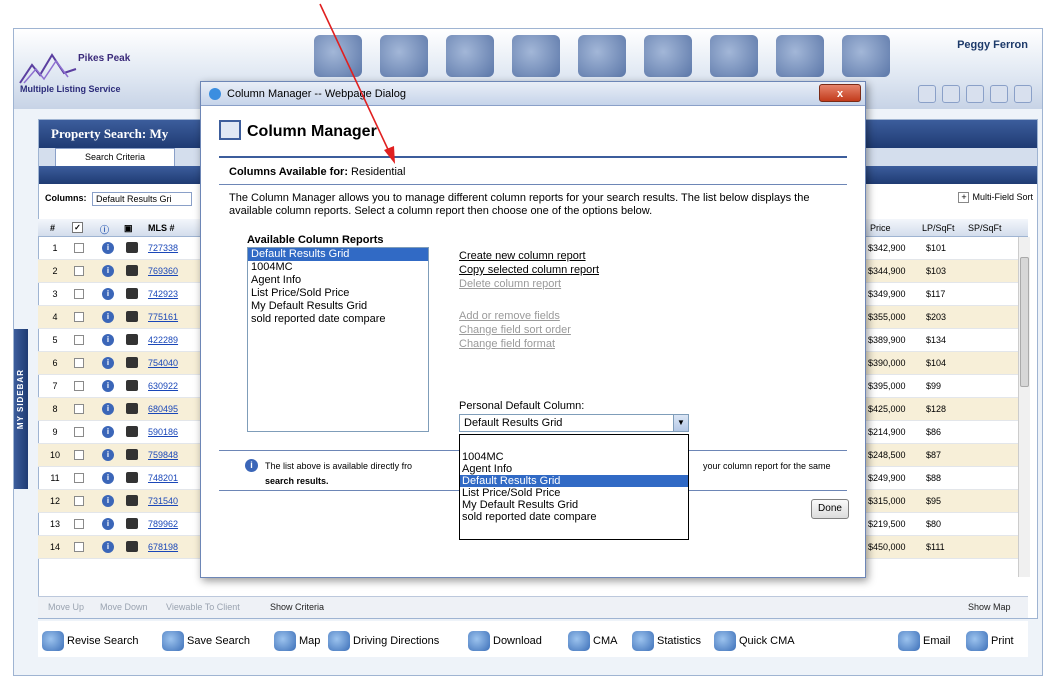 The height and width of the screenshot is (676, 1043). I want to click on copy-report-link: Copy selected column report, so click(529, 270).